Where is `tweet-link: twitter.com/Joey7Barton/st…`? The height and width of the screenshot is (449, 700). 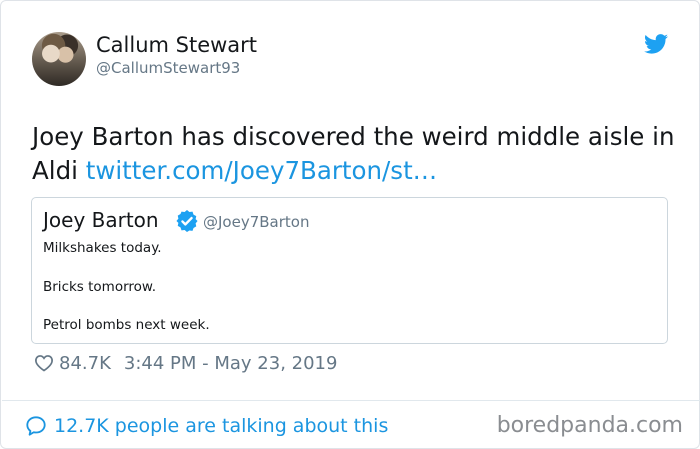 tweet-link: twitter.com/Joey7Barton/st… is located at coordinates (261, 170).